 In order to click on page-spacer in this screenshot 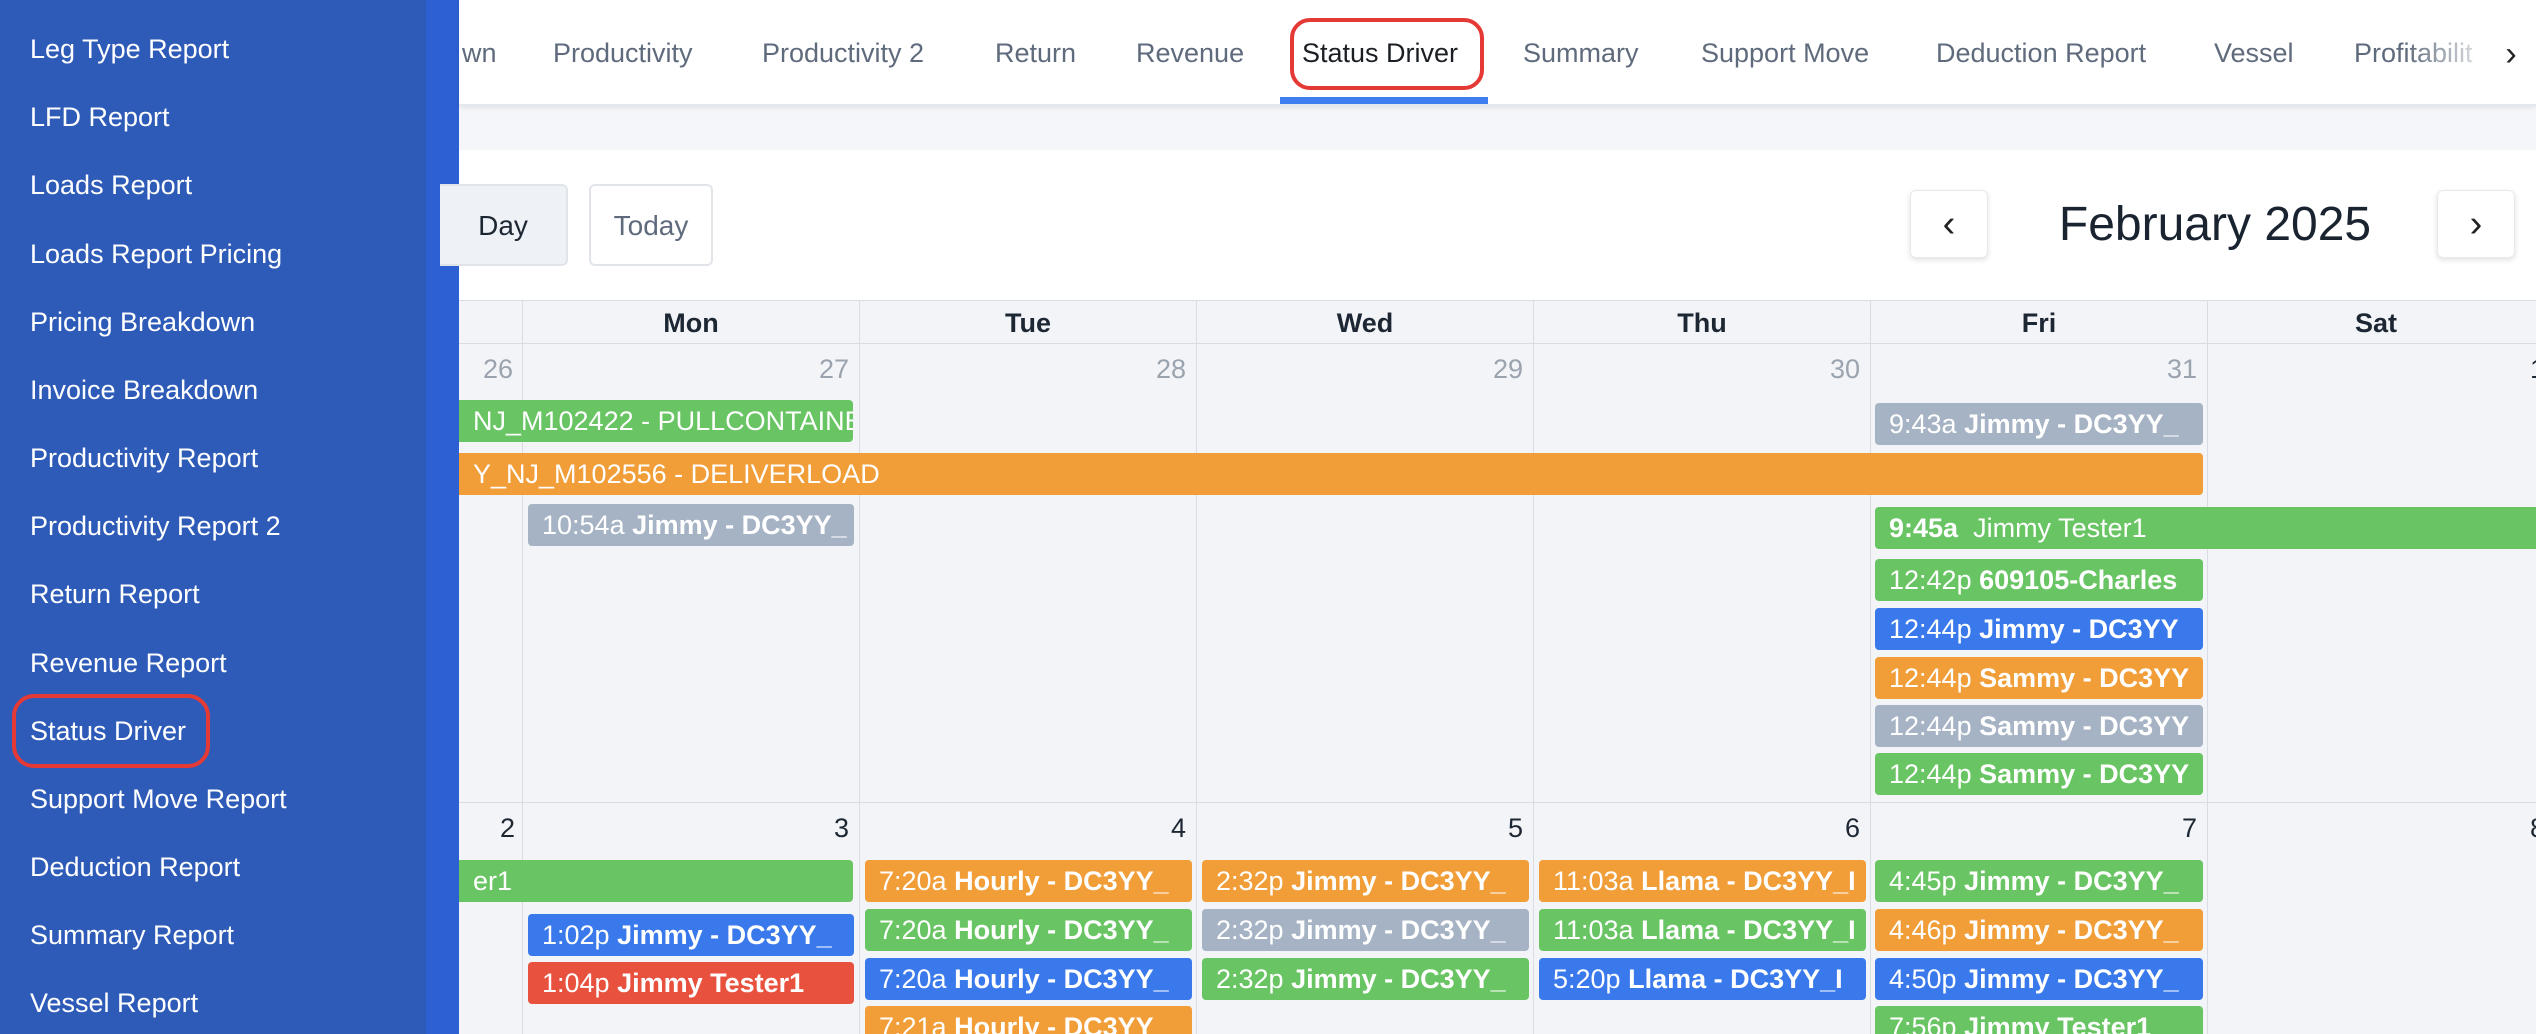, I will do `click(1497, 128)`.